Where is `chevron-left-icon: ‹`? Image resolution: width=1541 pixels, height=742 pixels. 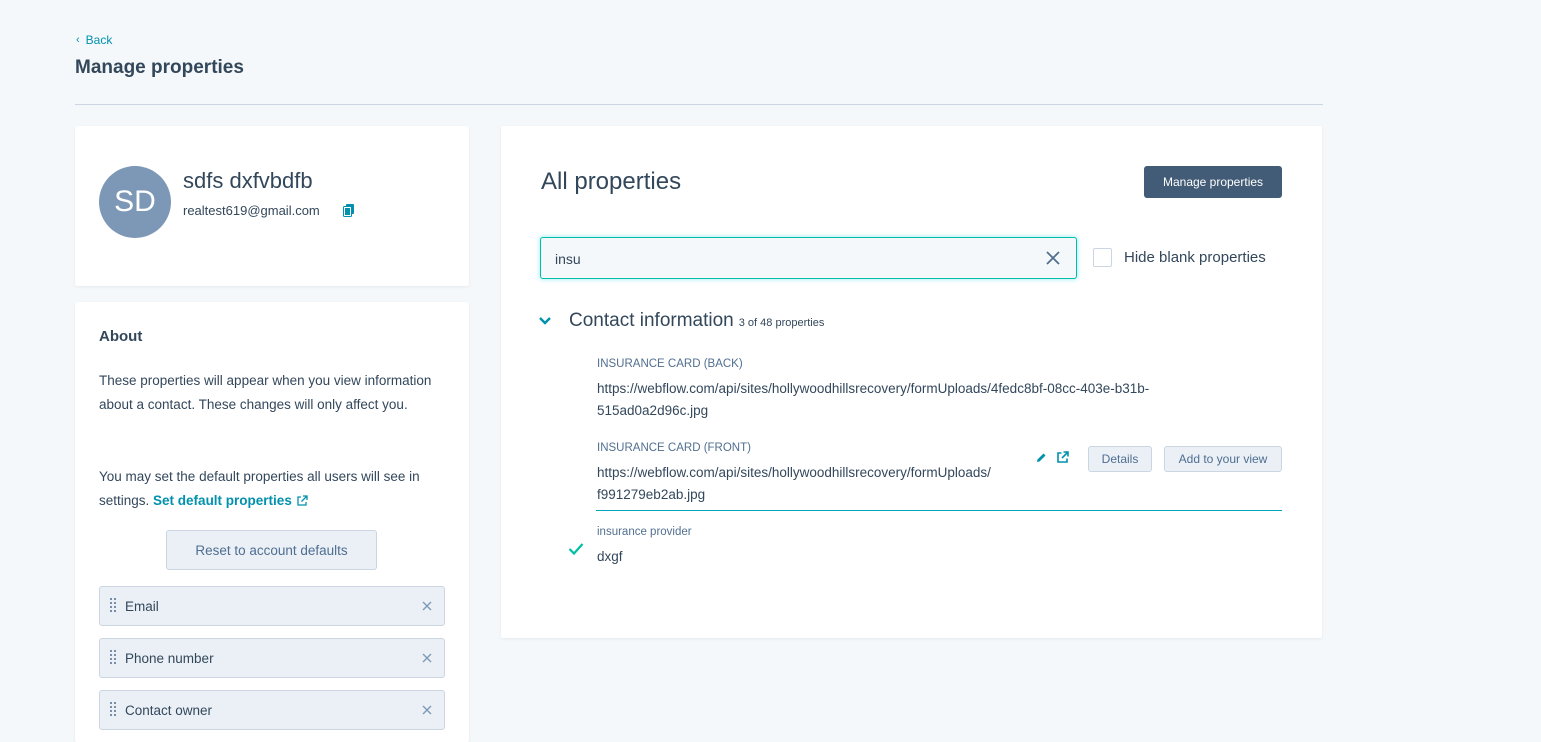
chevron-left-icon: ‹ is located at coordinates (78, 40).